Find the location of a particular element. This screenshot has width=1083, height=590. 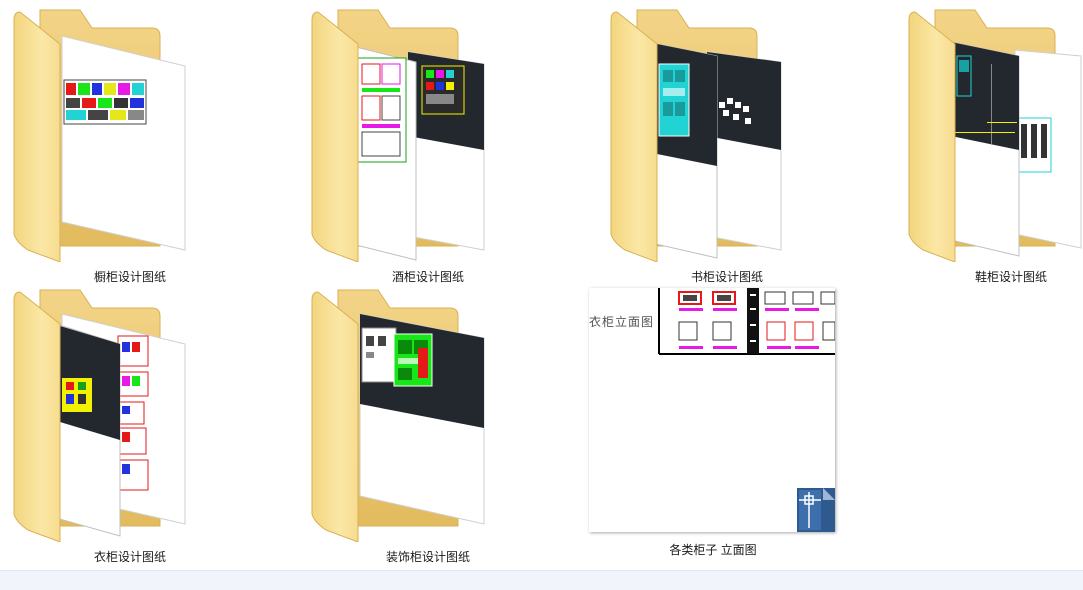

status-bar is located at coordinates (541, 580).